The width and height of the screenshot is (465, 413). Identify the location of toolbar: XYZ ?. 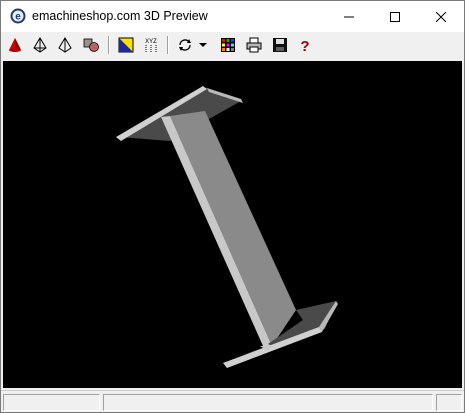
(232, 45).